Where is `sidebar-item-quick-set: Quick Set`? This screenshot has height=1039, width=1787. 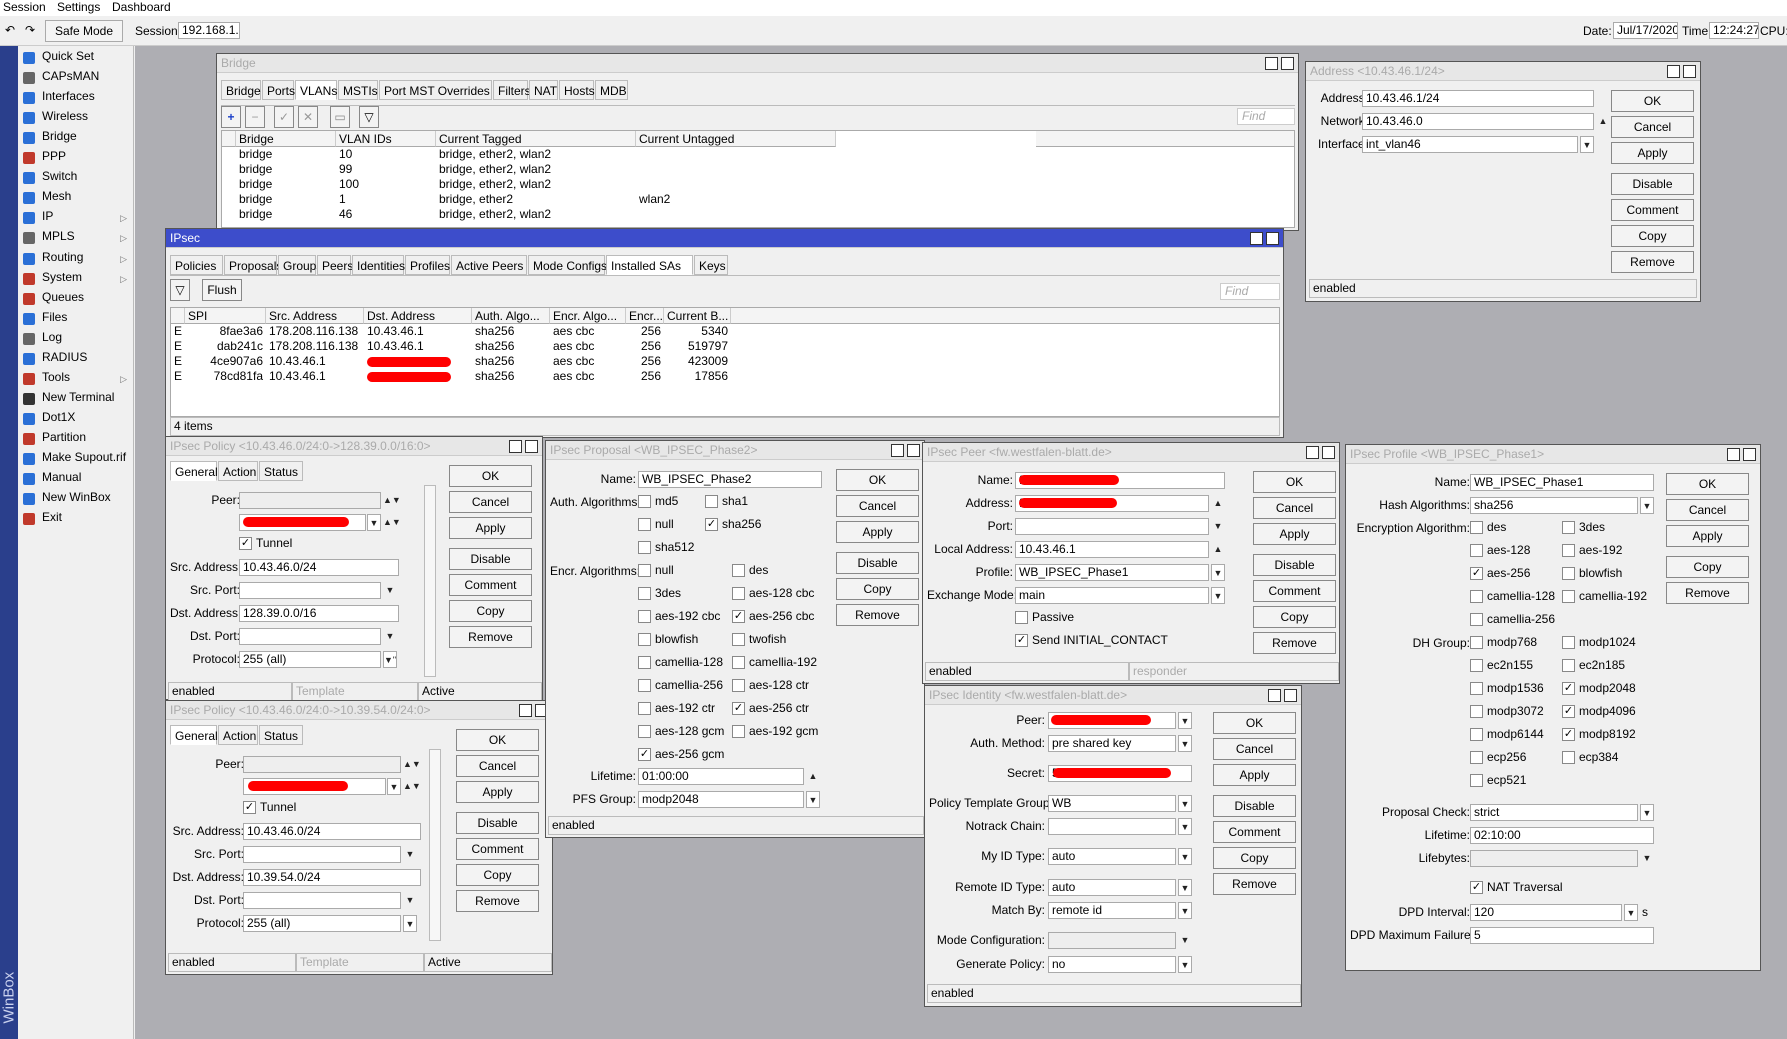
sidebar-item-quick-set: Quick Set is located at coordinates (75, 58).